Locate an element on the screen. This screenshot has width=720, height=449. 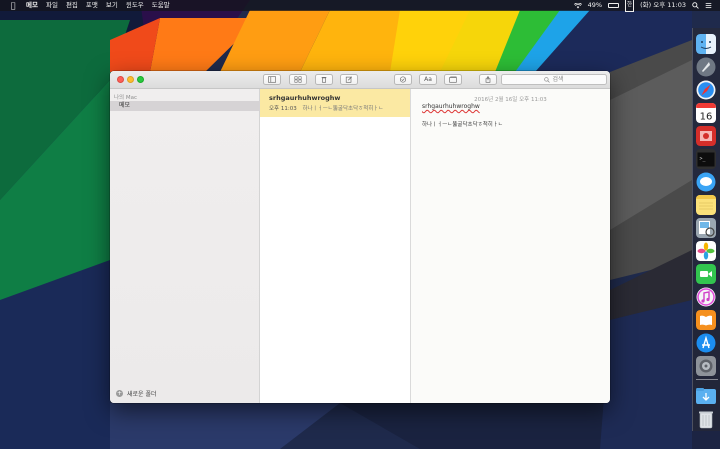
preview-icon is located at coordinates (706, 228).